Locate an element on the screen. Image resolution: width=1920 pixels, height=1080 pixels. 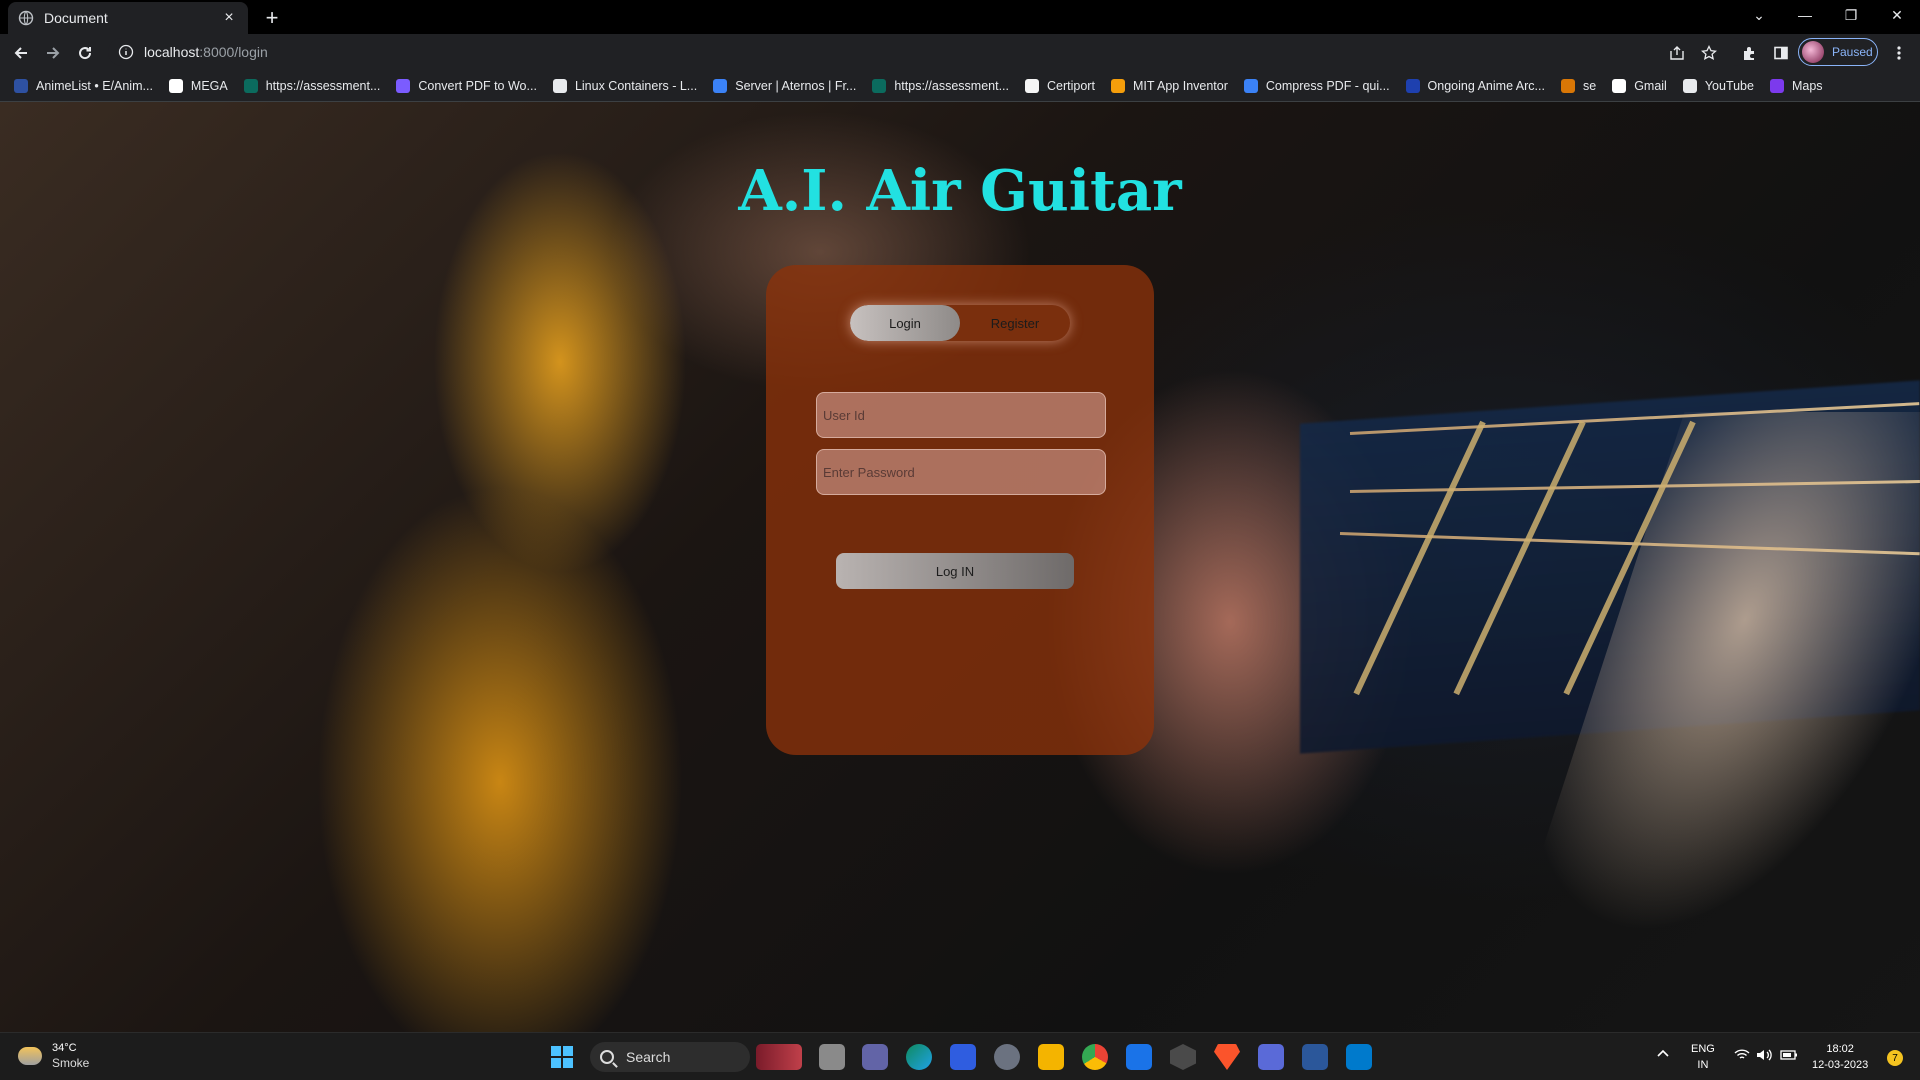
weather-condition: Smoke is located at coordinates (71, 1063).